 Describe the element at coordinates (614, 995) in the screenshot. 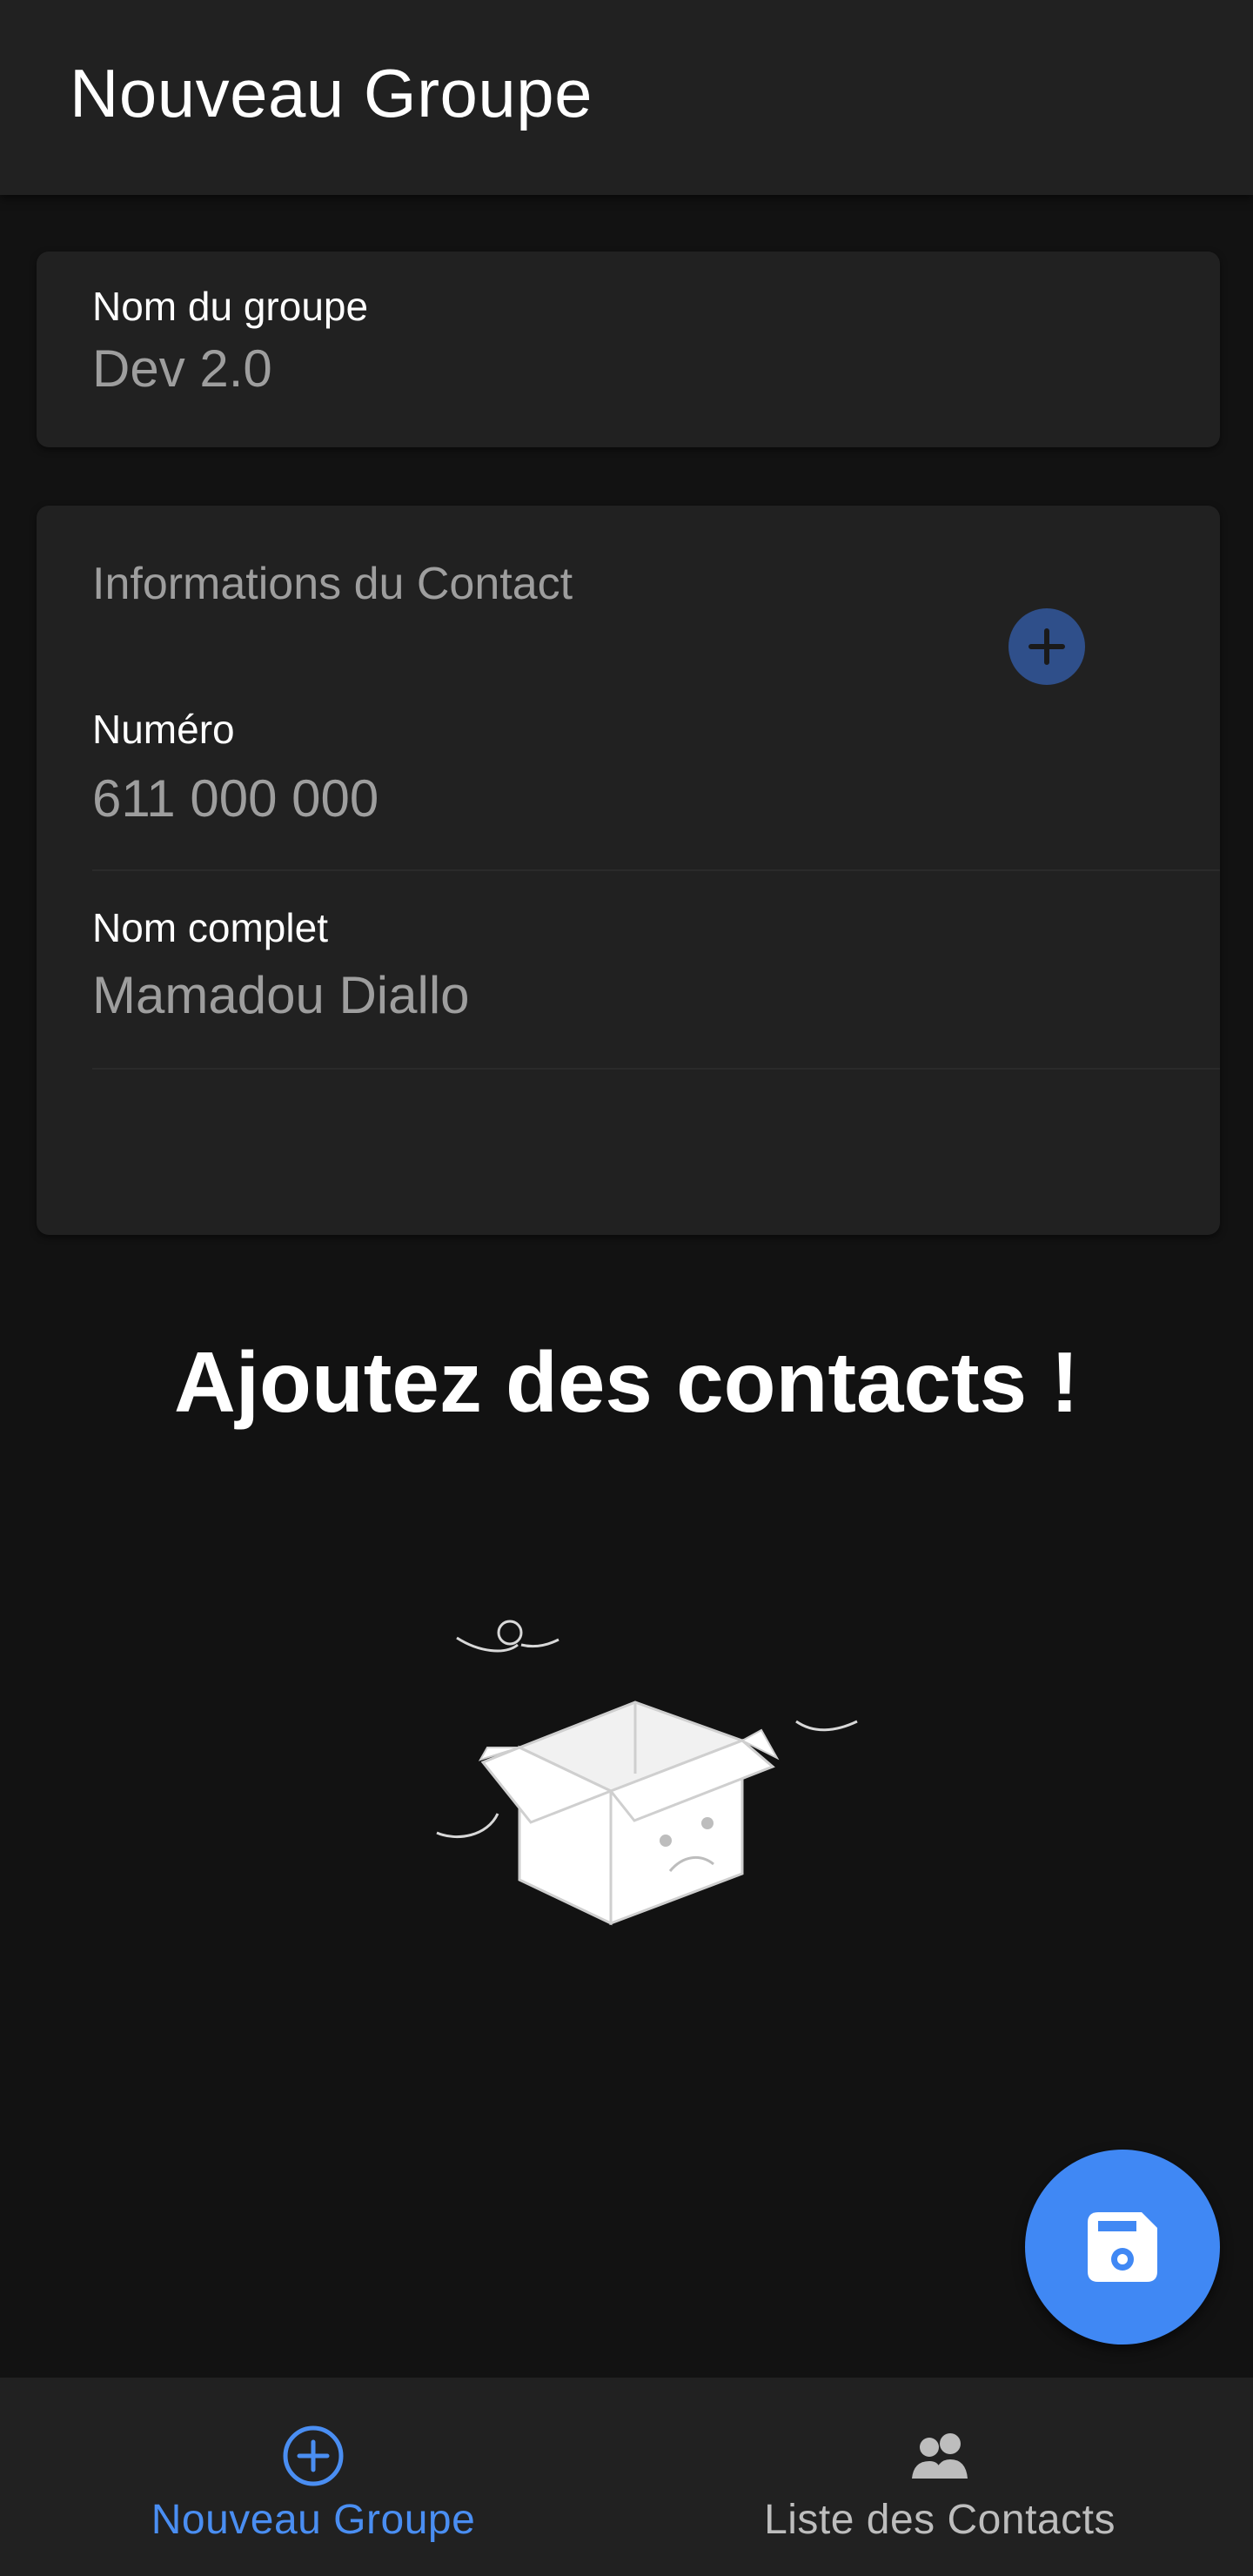

I see `full-name-input` at that location.